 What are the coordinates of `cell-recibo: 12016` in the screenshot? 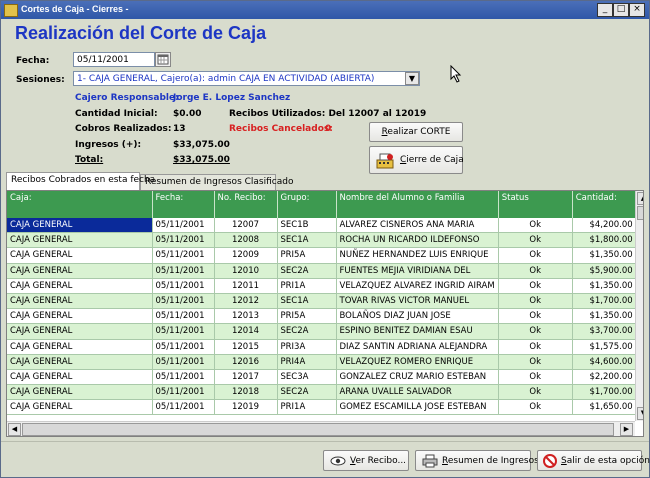 It's located at (246, 362).